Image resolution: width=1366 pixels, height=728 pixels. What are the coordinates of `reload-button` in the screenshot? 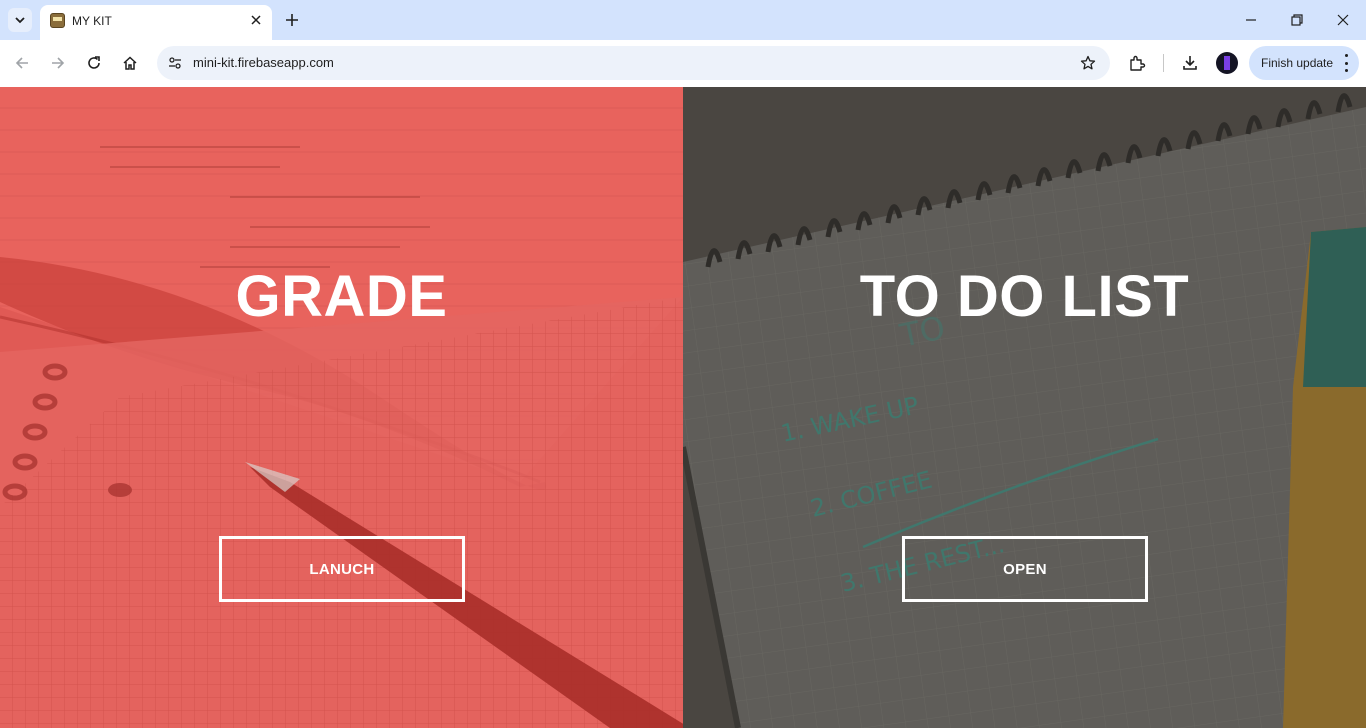 It's located at (94, 63).